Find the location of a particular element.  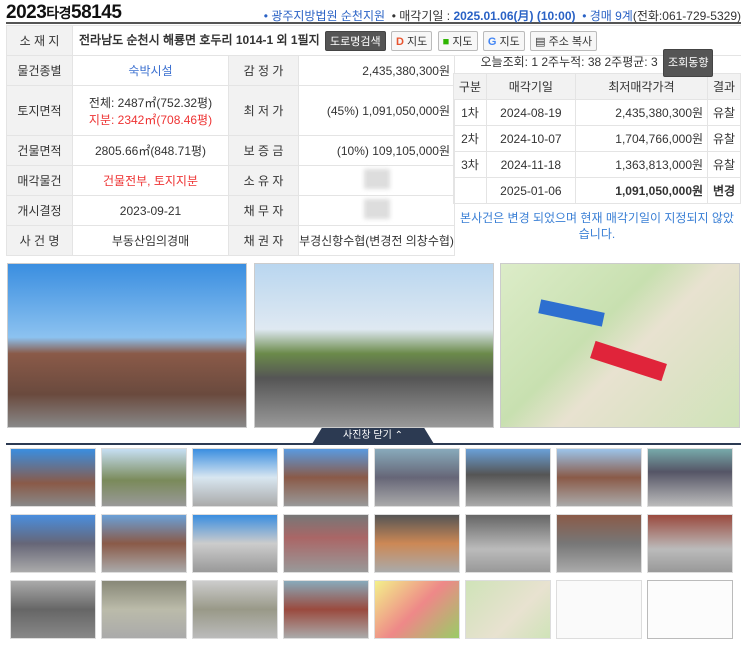

appraisal-value: 2,435,380,300원 is located at coordinates (376, 70).